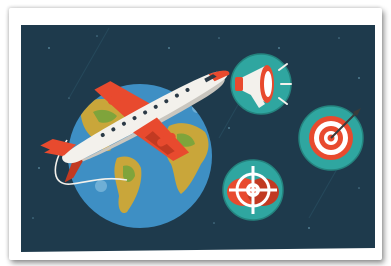  What do you see at coordinates (331, 138) in the screenshot?
I see `target-icon` at bounding box center [331, 138].